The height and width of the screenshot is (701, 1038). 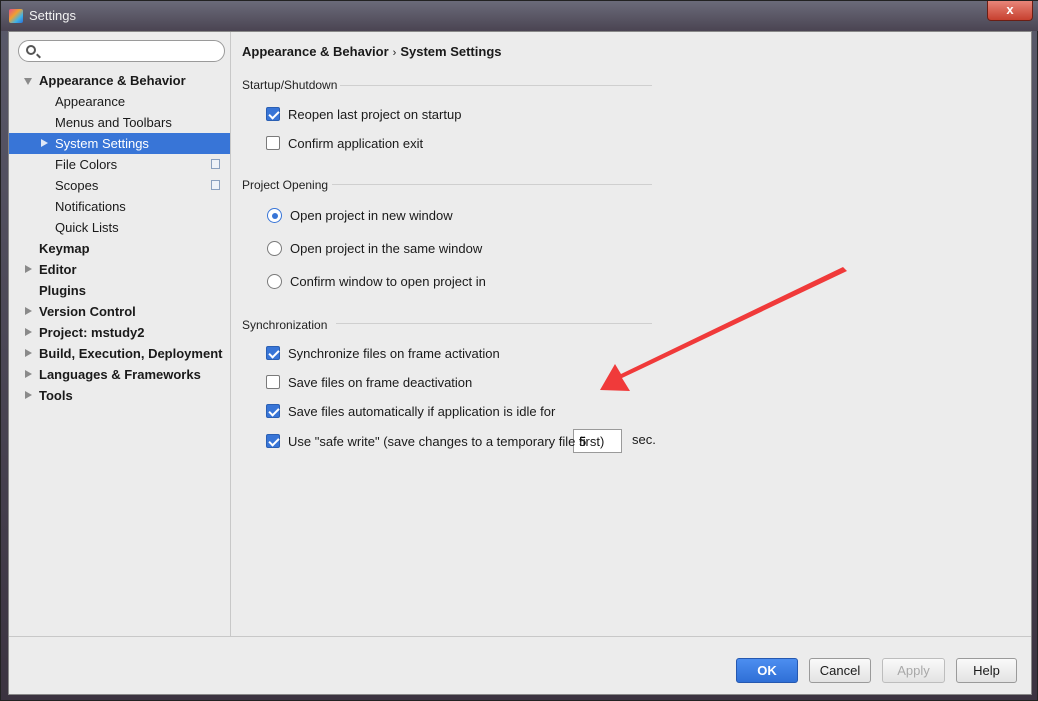 What do you see at coordinates (273, 353) in the screenshot?
I see `sync-activation-checkbox` at bounding box center [273, 353].